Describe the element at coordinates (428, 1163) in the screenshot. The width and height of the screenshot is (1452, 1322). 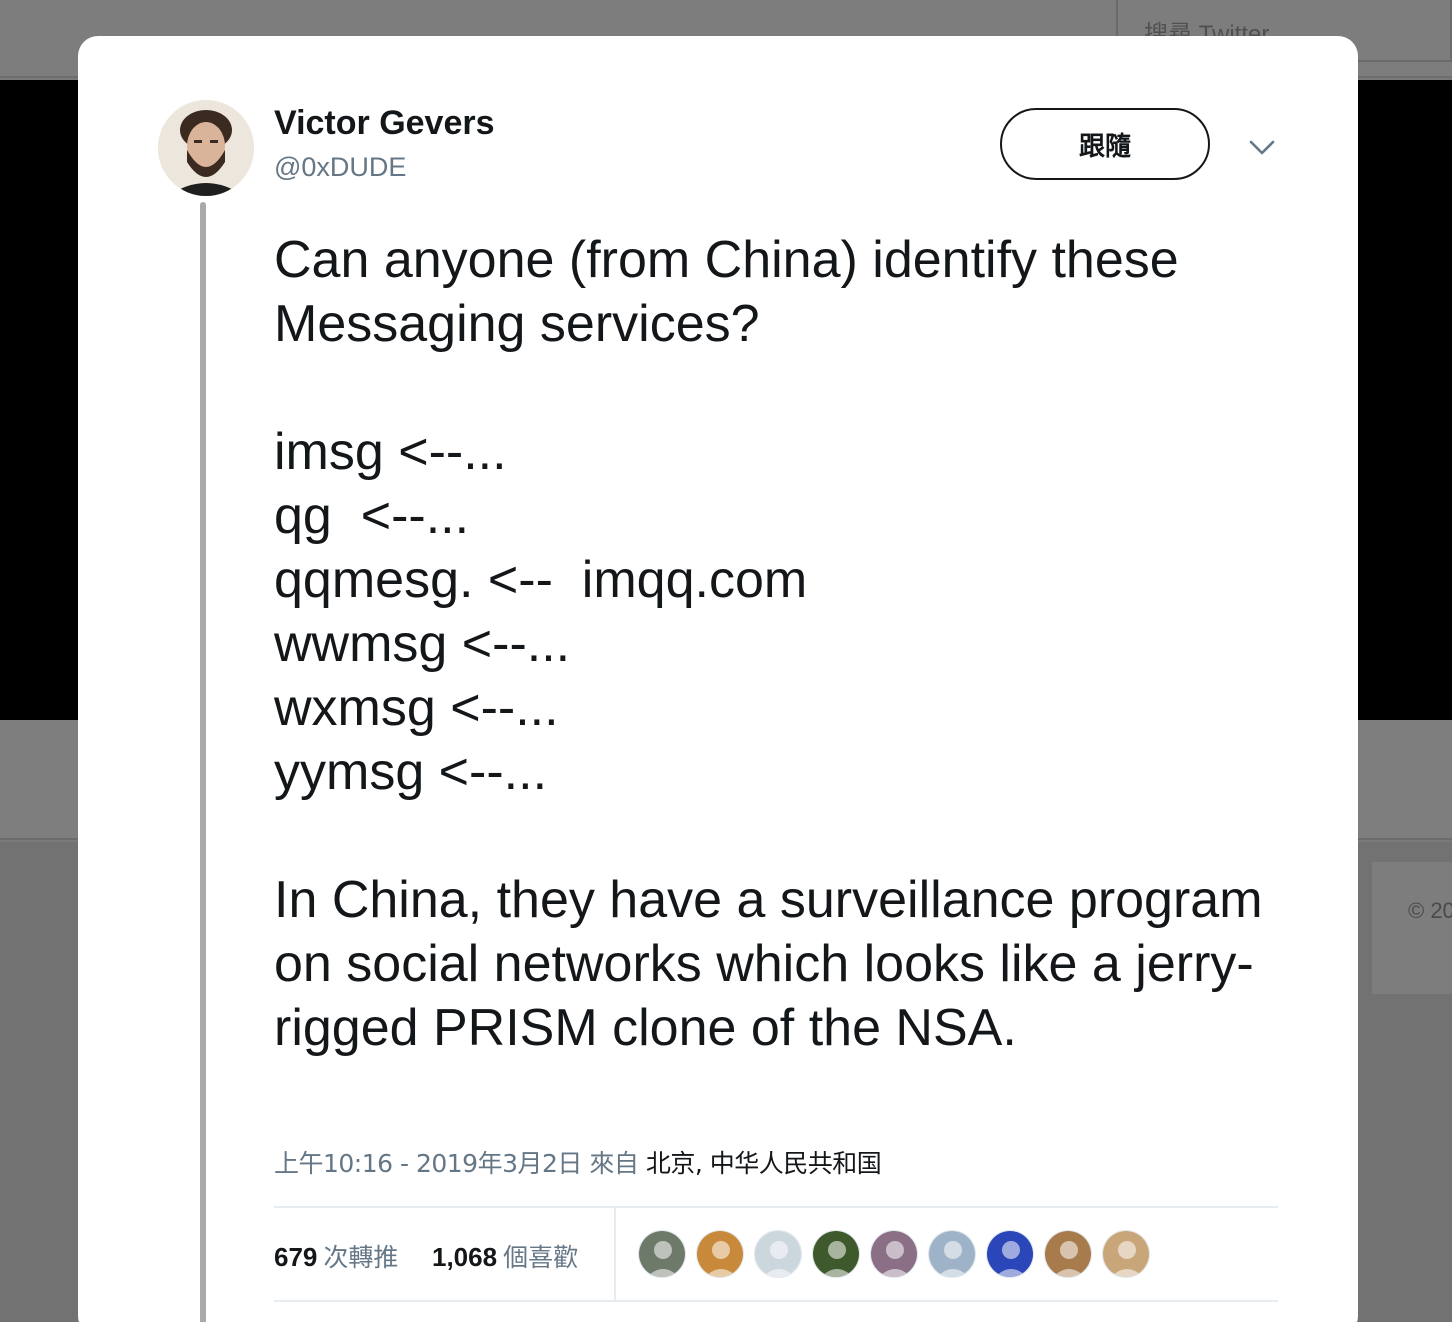
I see `tweet-timestamp: 上午10:16 - 2019年3月2日` at that location.